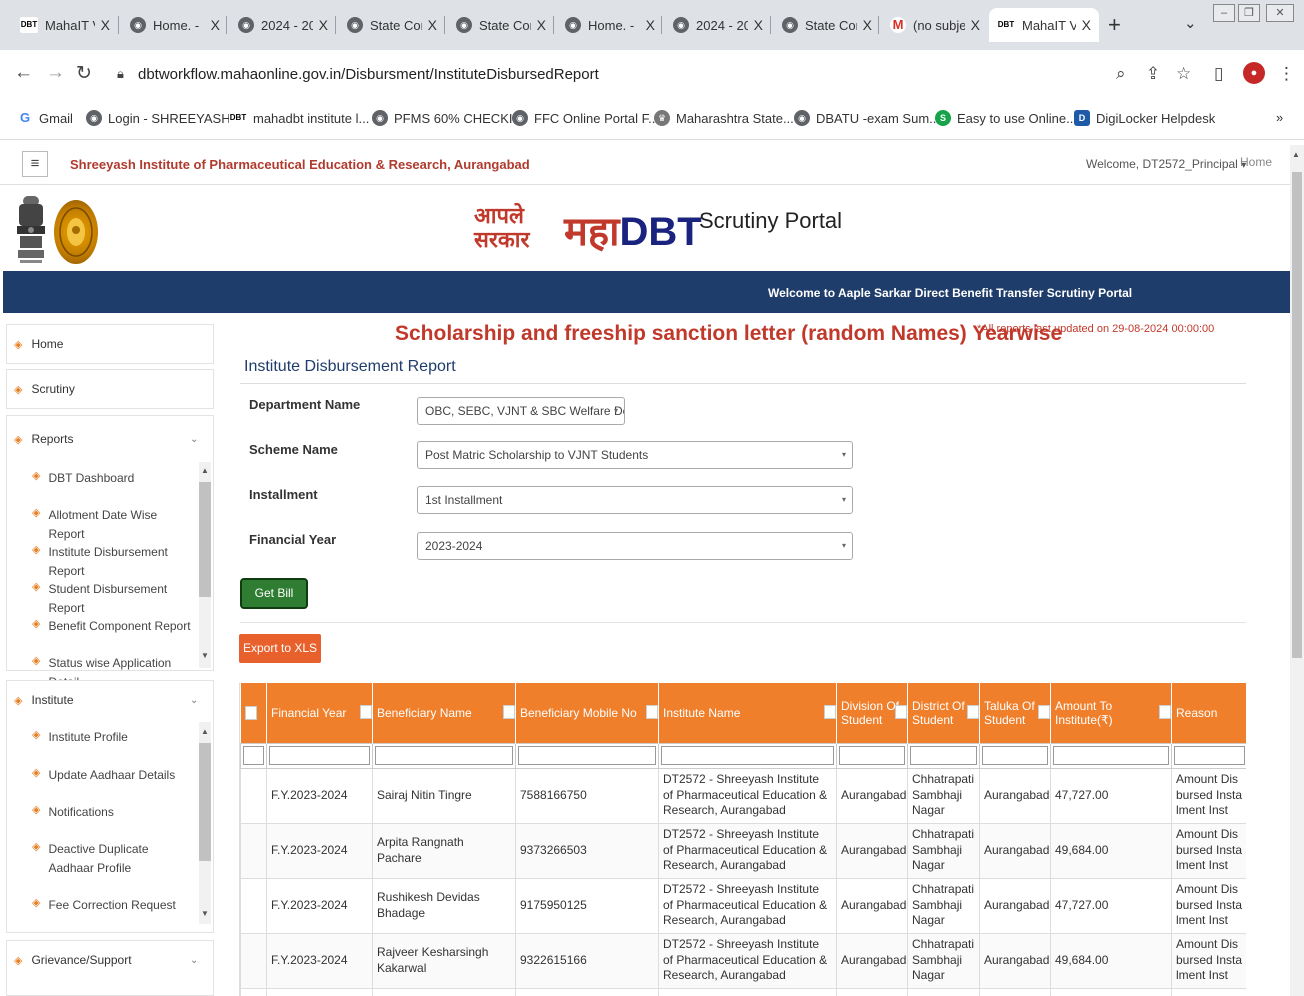 The image size is (1304, 996). I want to click on sidebar-item-institute-2: ◈ Notifications, so click(112, 812).